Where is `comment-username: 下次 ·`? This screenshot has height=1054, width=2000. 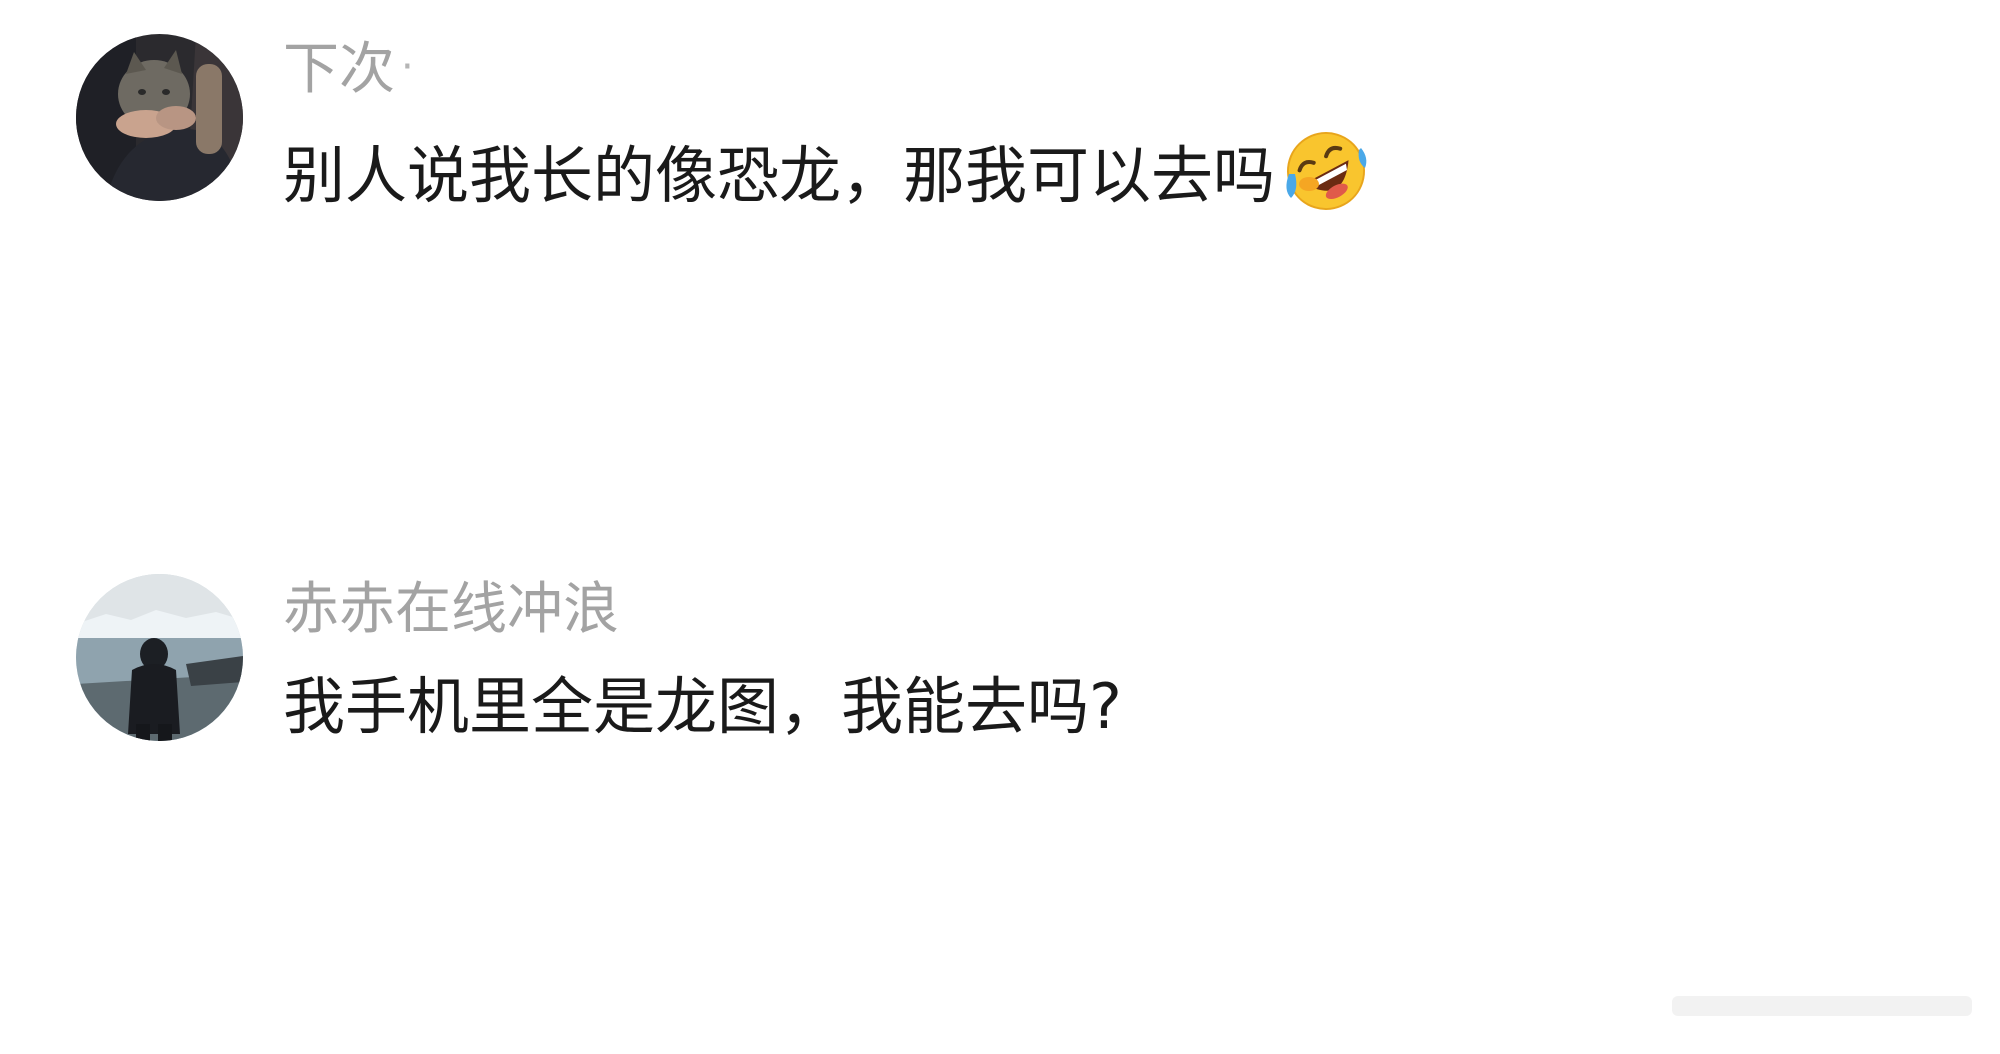 comment-username: 下次 · is located at coordinates (348, 70).